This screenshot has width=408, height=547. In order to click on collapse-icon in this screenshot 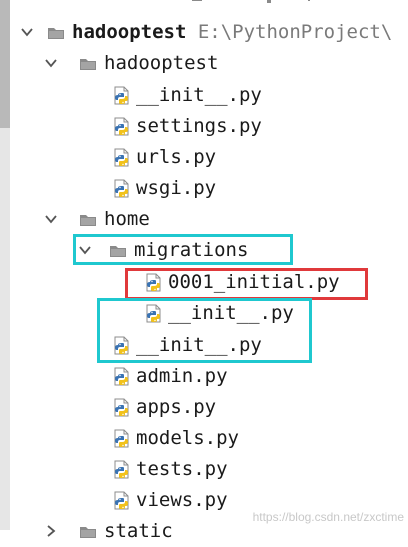, I will do `click(269, 3)`.